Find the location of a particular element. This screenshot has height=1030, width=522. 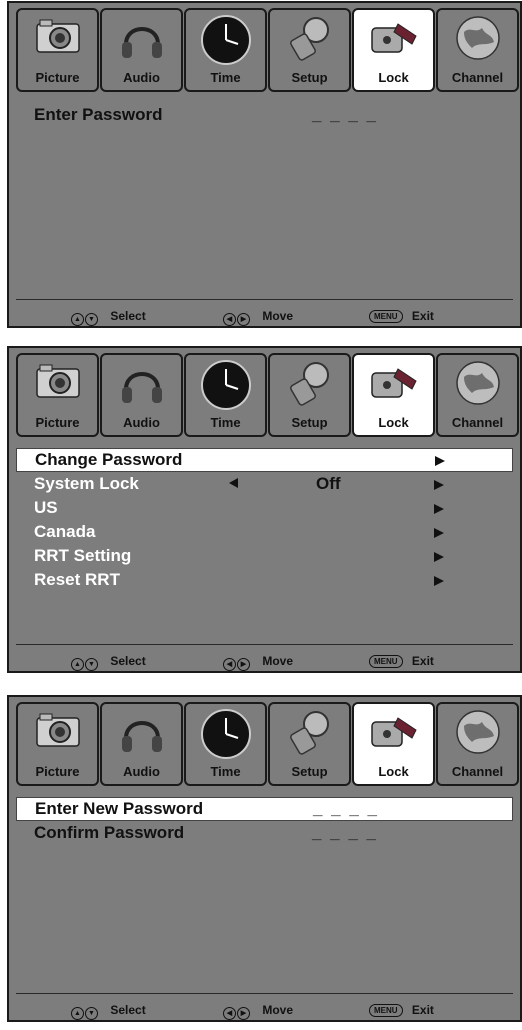

password-entry: _ _ _ _ is located at coordinates (345, 115).